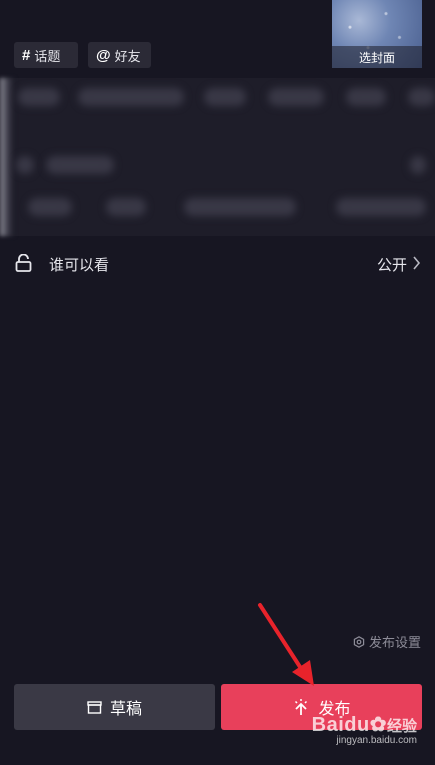  I want to click on hash-icon: #, so click(26, 55).